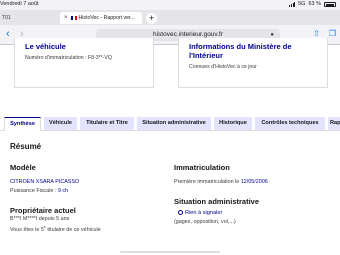 This screenshot has height=255, width=340. I want to click on immat-line: Première immatriculation le 12/05/2006, so click(221, 182).